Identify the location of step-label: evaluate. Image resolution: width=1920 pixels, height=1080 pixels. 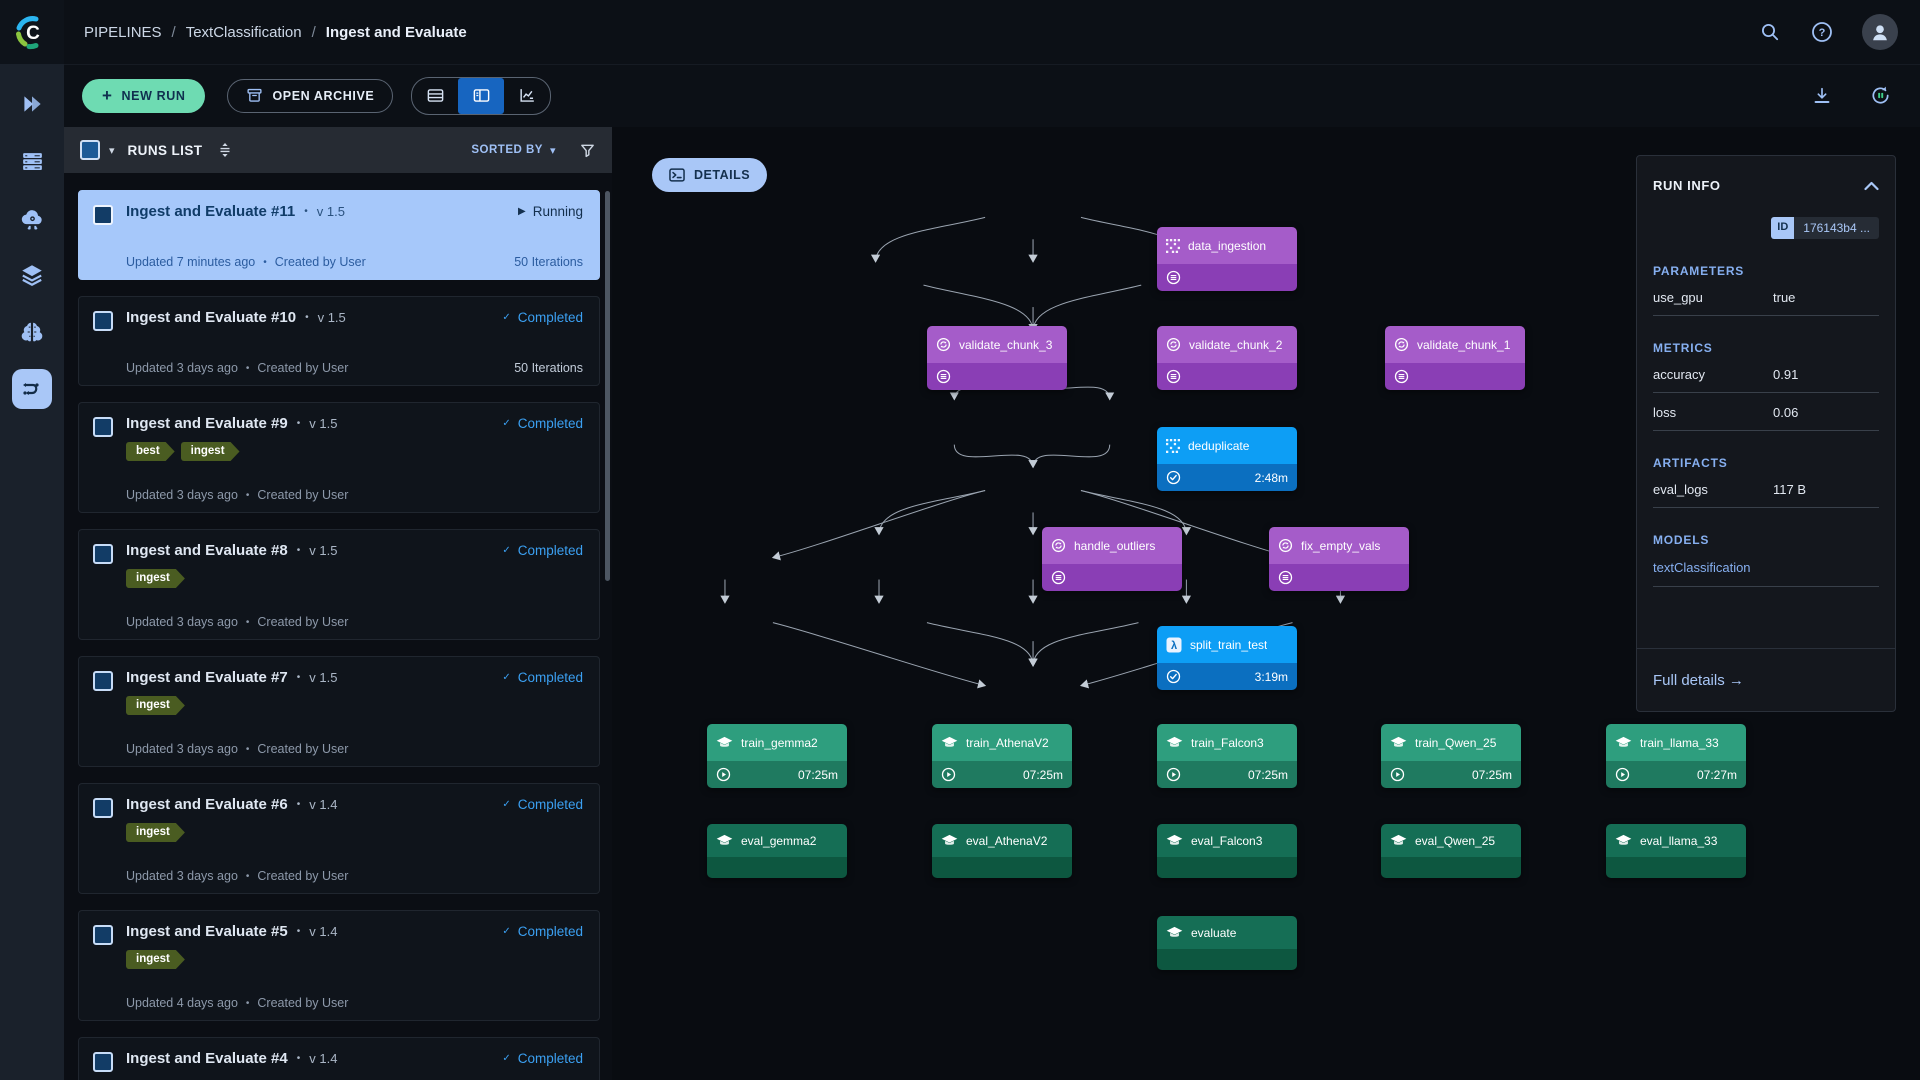
(1214, 932).